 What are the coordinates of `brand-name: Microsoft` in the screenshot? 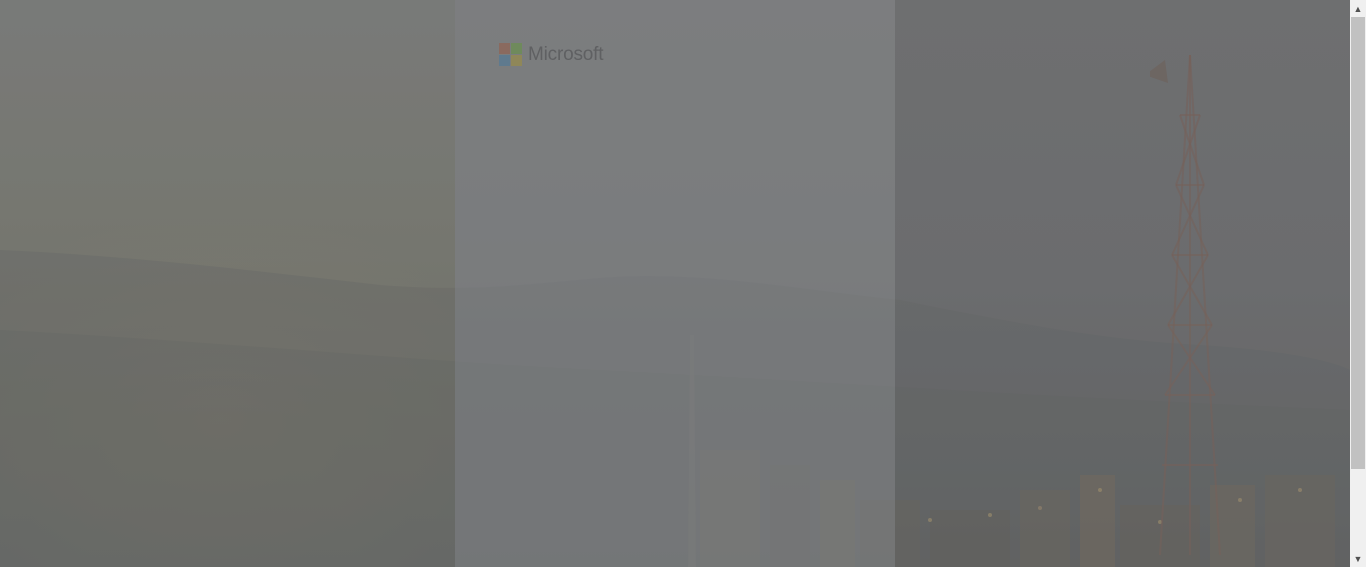 It's located at (566, 54).